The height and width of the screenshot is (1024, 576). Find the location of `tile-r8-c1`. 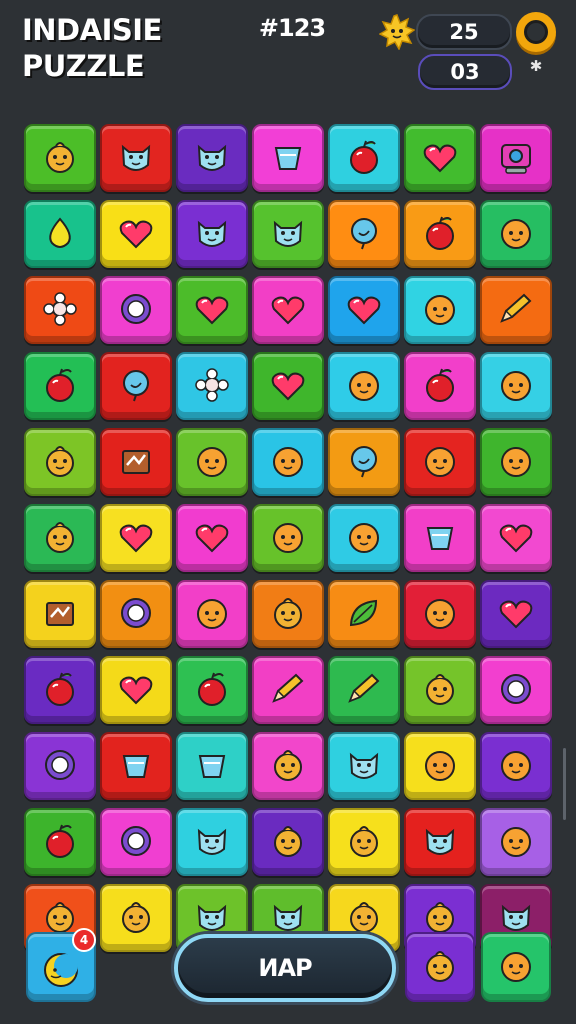

tile-r8-c1 is located at coordinates (60, 690).